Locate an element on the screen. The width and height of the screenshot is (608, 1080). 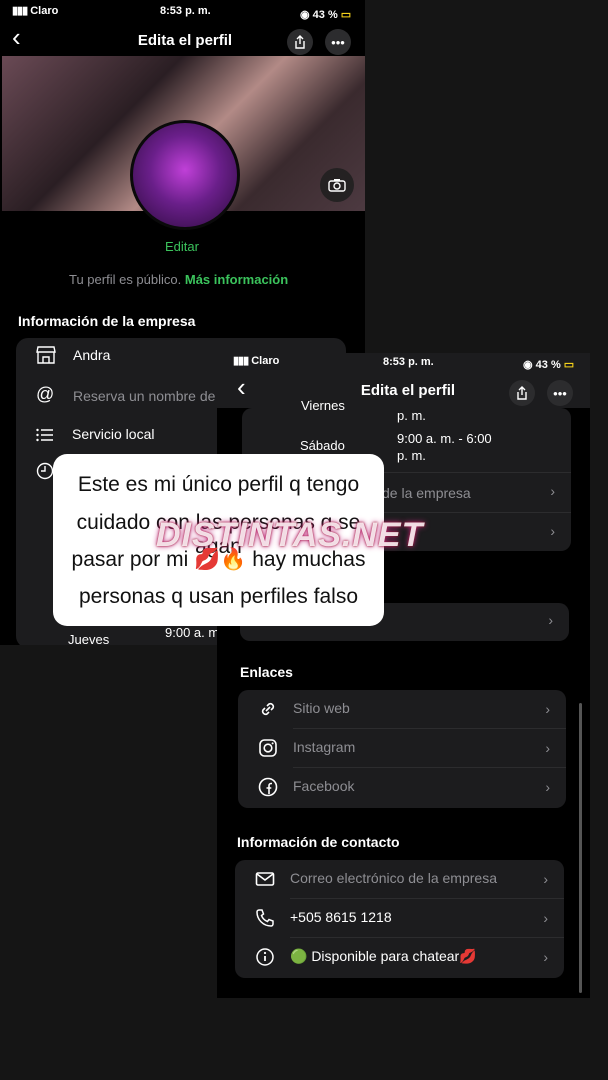
info-icon is located at coordinates (265, 957).